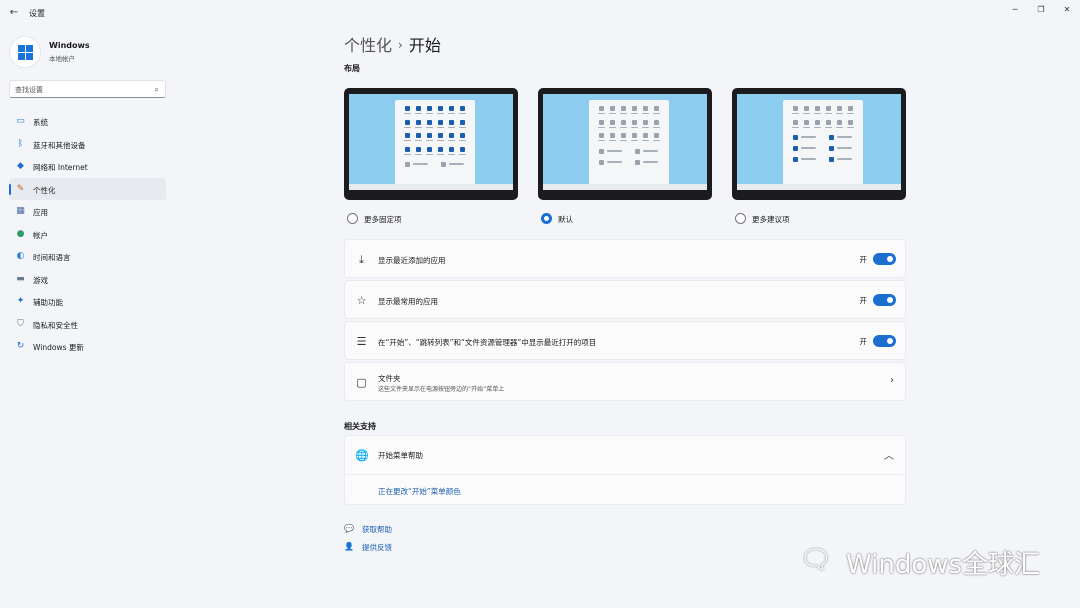  What do you see at coordinates (400, 455) in the screenshot?
I see `help-title: 开始菜单帮助` at bounding box center [400, 455].